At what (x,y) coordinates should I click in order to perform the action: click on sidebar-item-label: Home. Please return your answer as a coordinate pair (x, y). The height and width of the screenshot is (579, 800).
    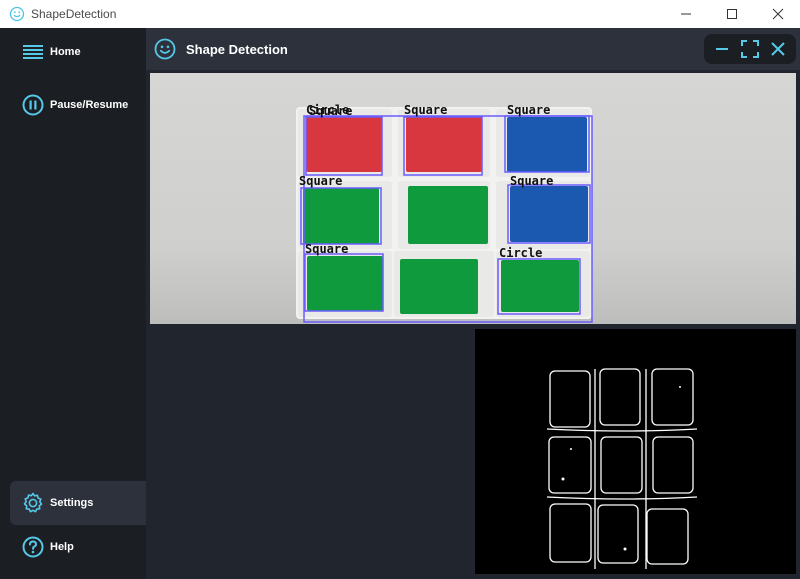
    Looking at the image, I should click on (65, 52).